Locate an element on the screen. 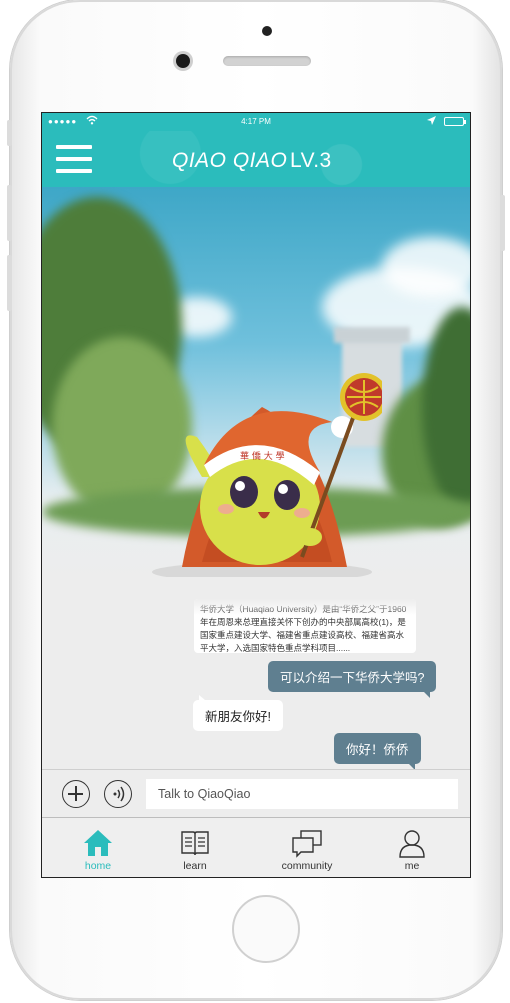 This screenshot has height=1003, width=510. chat-bubbles-icon is located at coordinates (307, 844).